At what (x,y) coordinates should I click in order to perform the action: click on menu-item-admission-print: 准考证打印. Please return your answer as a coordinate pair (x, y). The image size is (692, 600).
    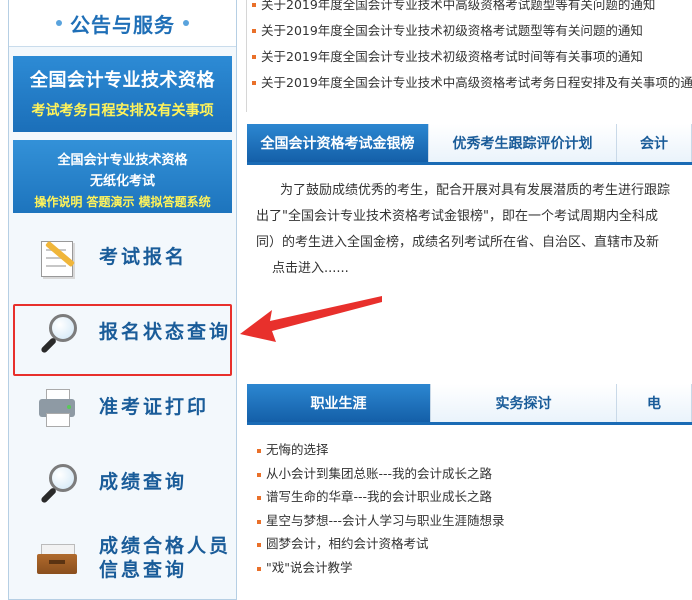
    Looking at the image, I should click on (122, 407).